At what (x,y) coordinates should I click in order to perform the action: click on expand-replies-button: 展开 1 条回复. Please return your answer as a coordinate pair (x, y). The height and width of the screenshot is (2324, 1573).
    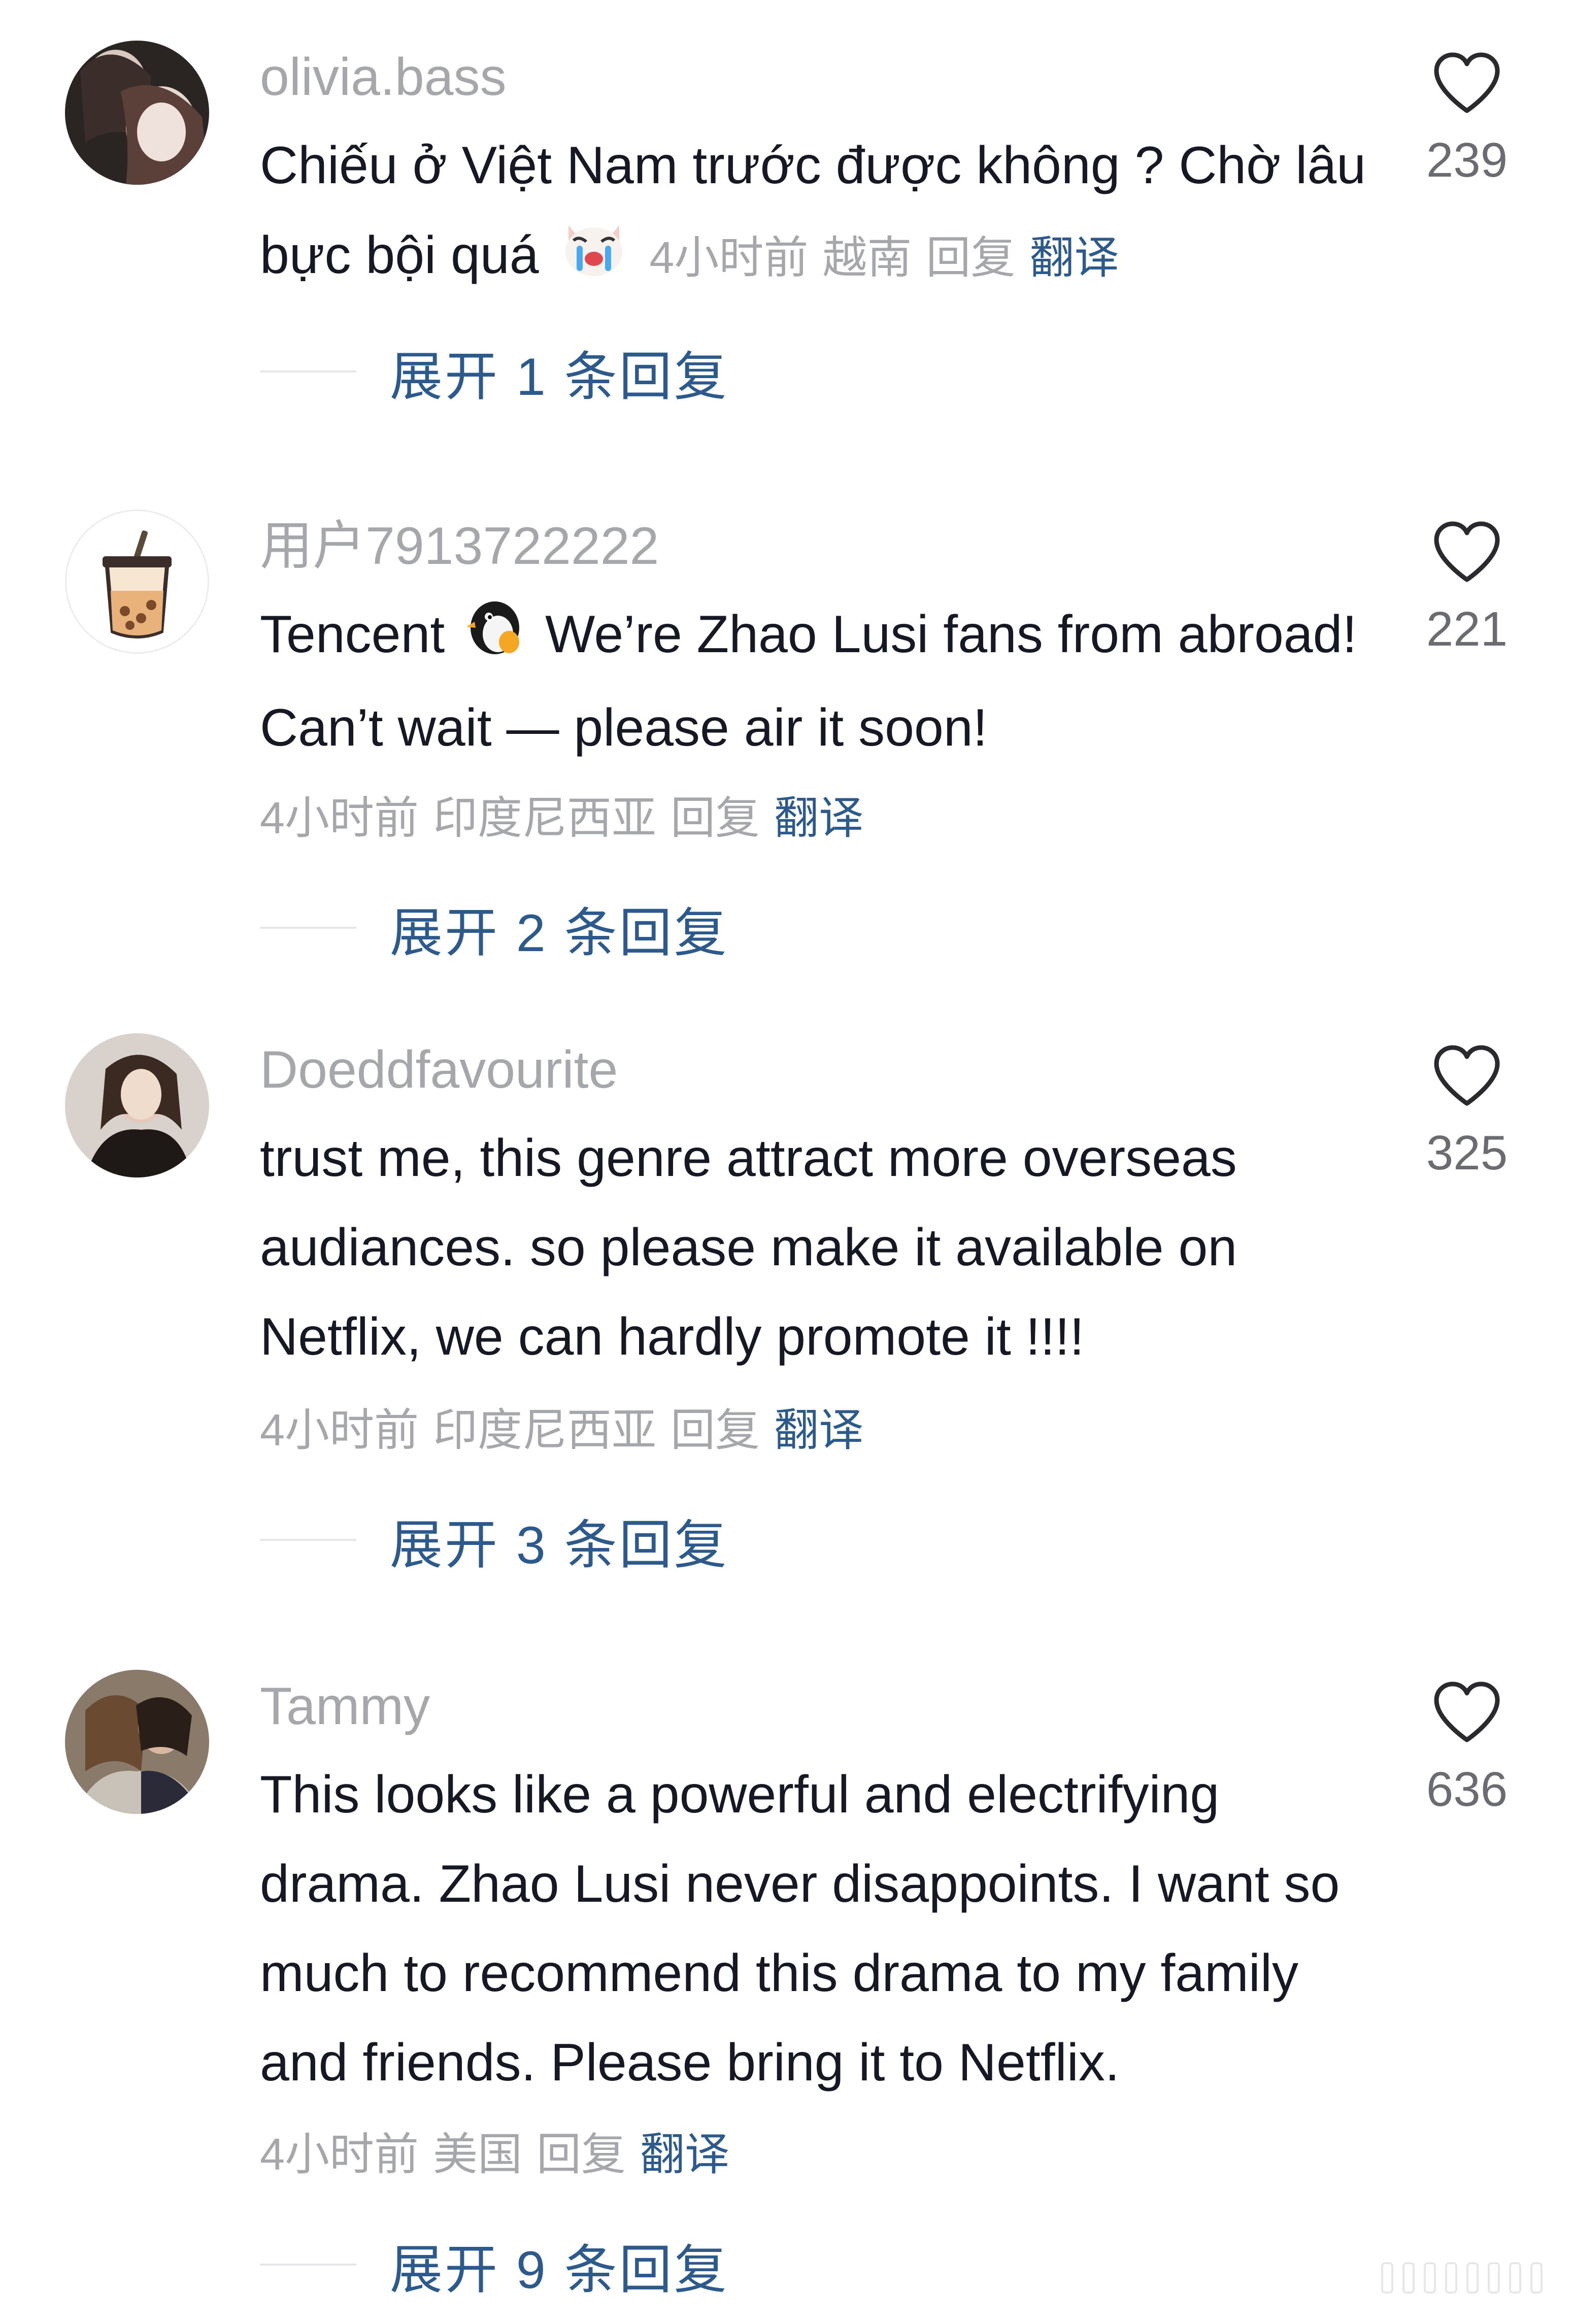
    Looking at the image, I should click on (494, 371).